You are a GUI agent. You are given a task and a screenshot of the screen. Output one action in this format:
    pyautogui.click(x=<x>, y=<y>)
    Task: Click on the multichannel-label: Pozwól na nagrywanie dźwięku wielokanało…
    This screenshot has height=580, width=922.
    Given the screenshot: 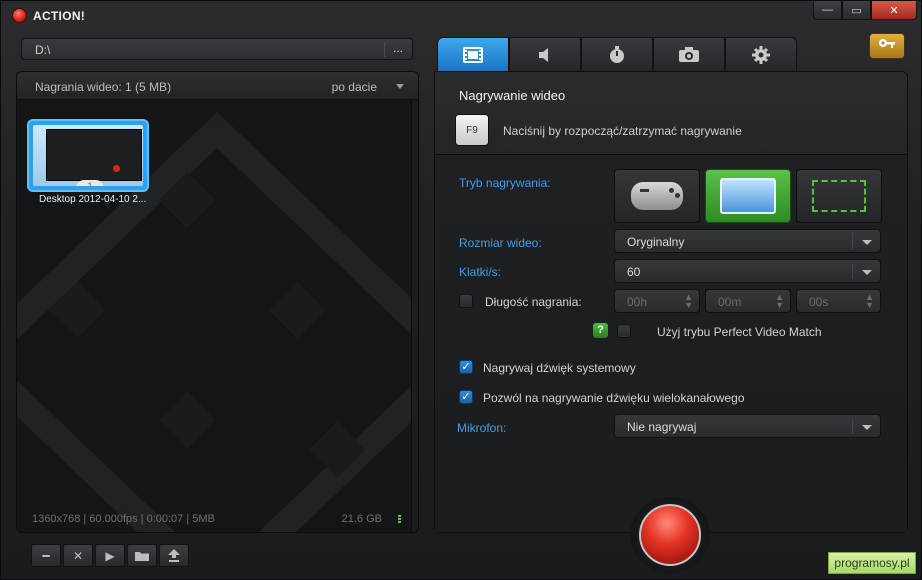 What is the action you would take?
    pyautogui.click(x=614, y=398)
    